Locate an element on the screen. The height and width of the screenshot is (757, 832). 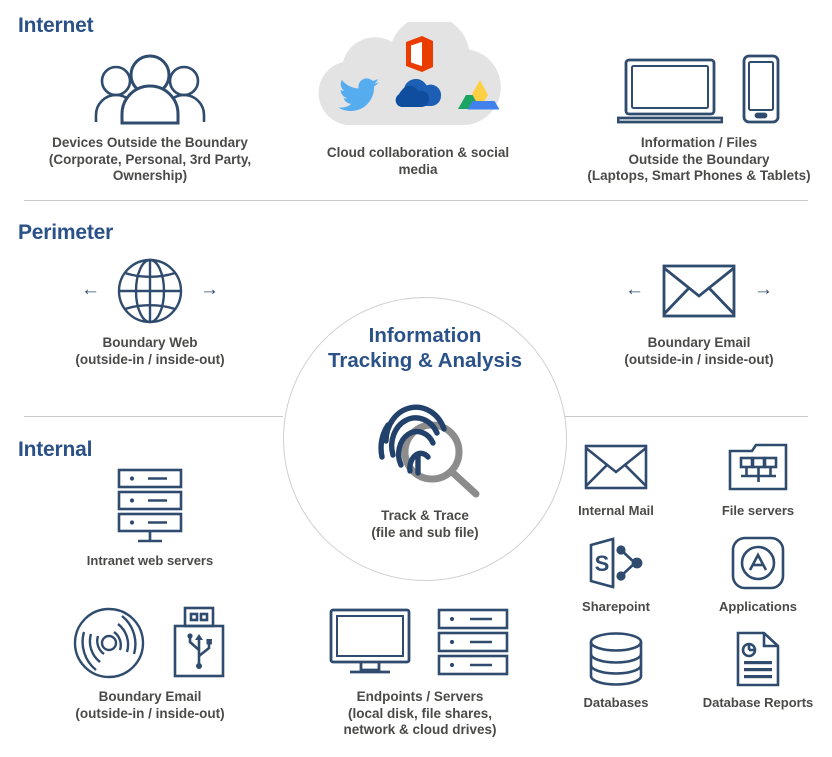
app-label: Databases is located at coordinates (616, 702).